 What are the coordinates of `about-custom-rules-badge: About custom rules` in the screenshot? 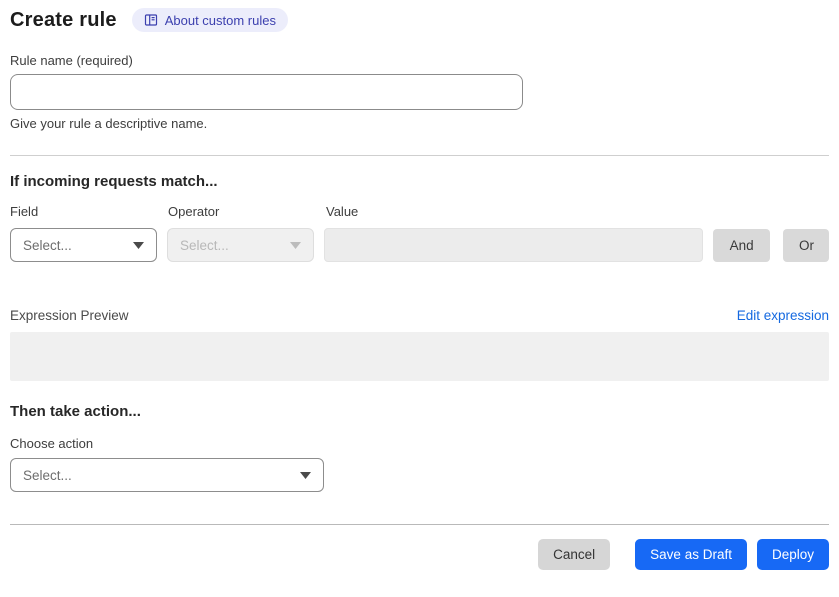 It's located at (209, 20).